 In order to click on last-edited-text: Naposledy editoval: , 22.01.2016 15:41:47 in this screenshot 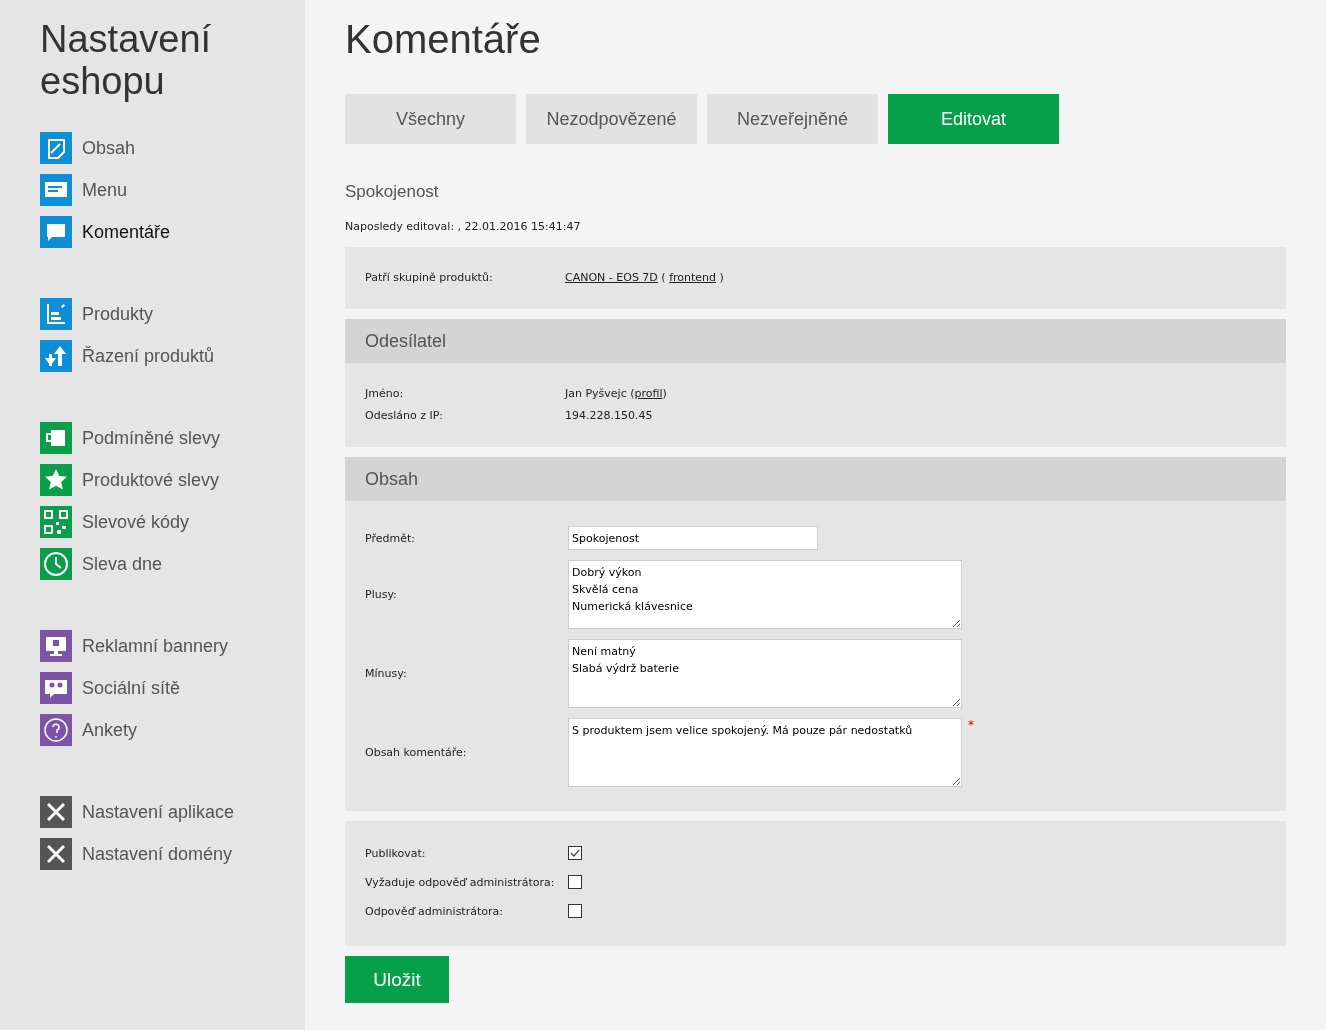, I will do `click(463, 226)`.